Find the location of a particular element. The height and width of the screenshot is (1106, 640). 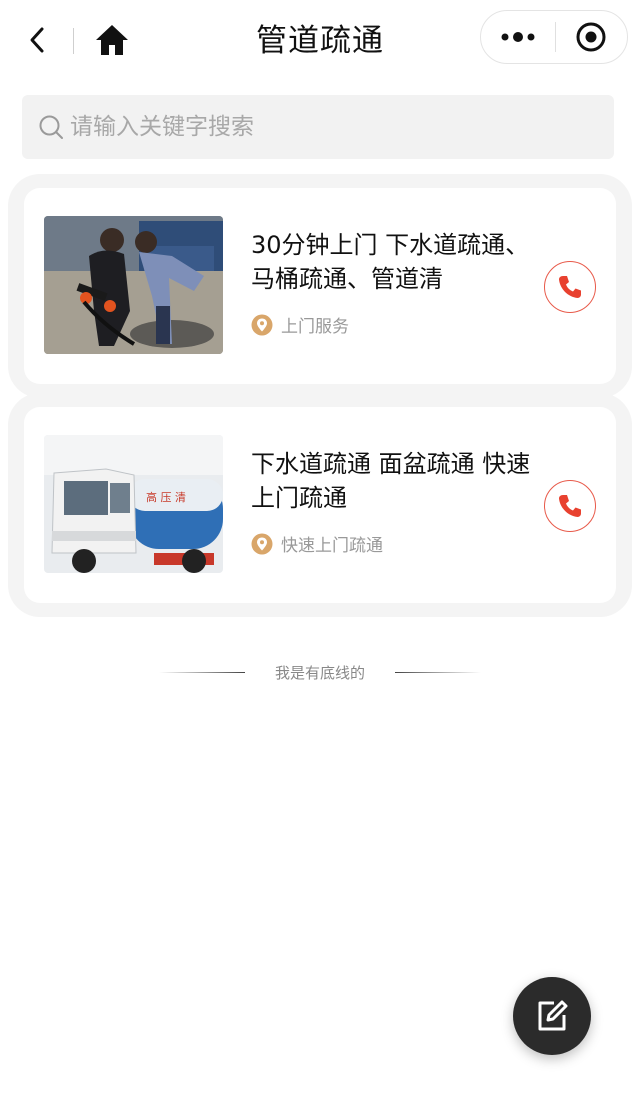

listing-tag: 上门服务 is located at coordinates (396, 324).